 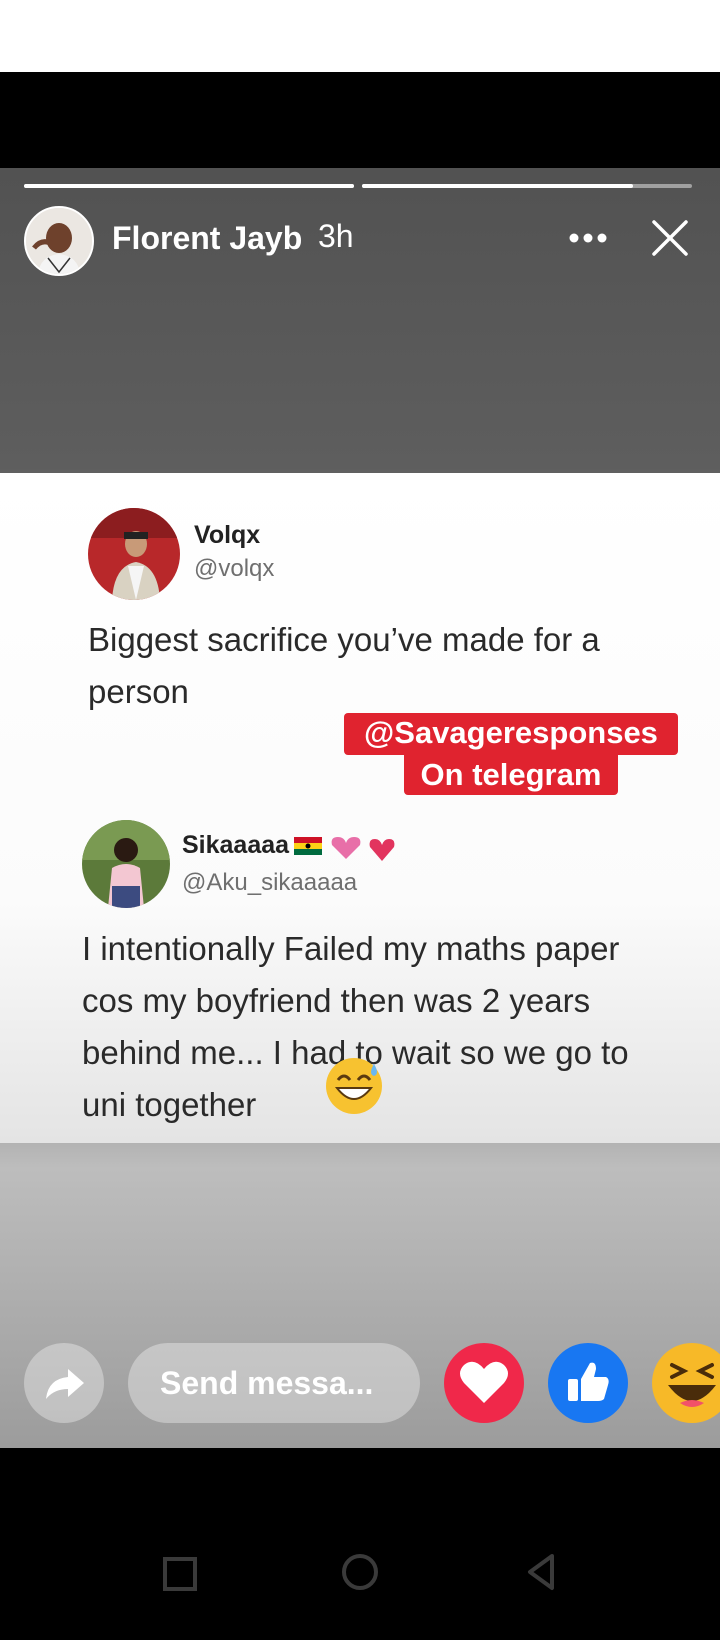 I want to click on like-reaction-button, so click(x=588, y=1383).